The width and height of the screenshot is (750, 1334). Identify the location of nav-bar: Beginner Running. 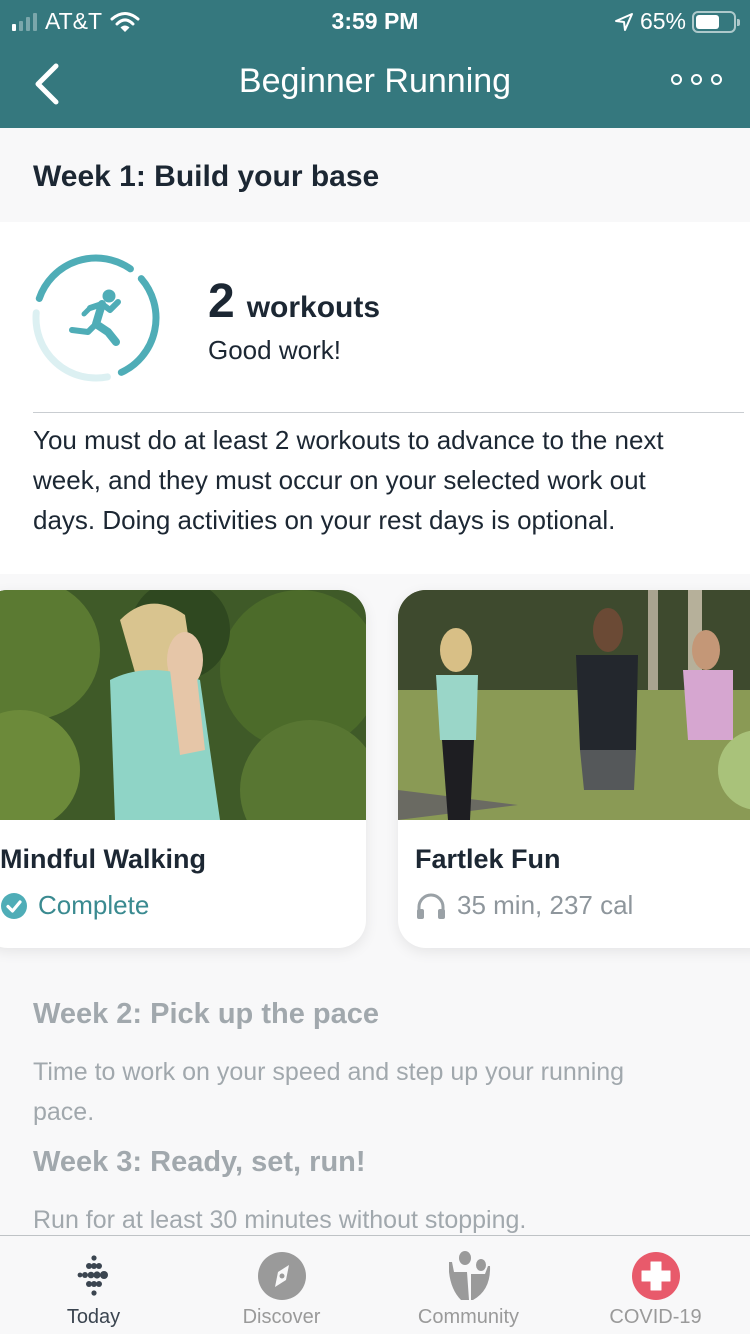
(375, 84).